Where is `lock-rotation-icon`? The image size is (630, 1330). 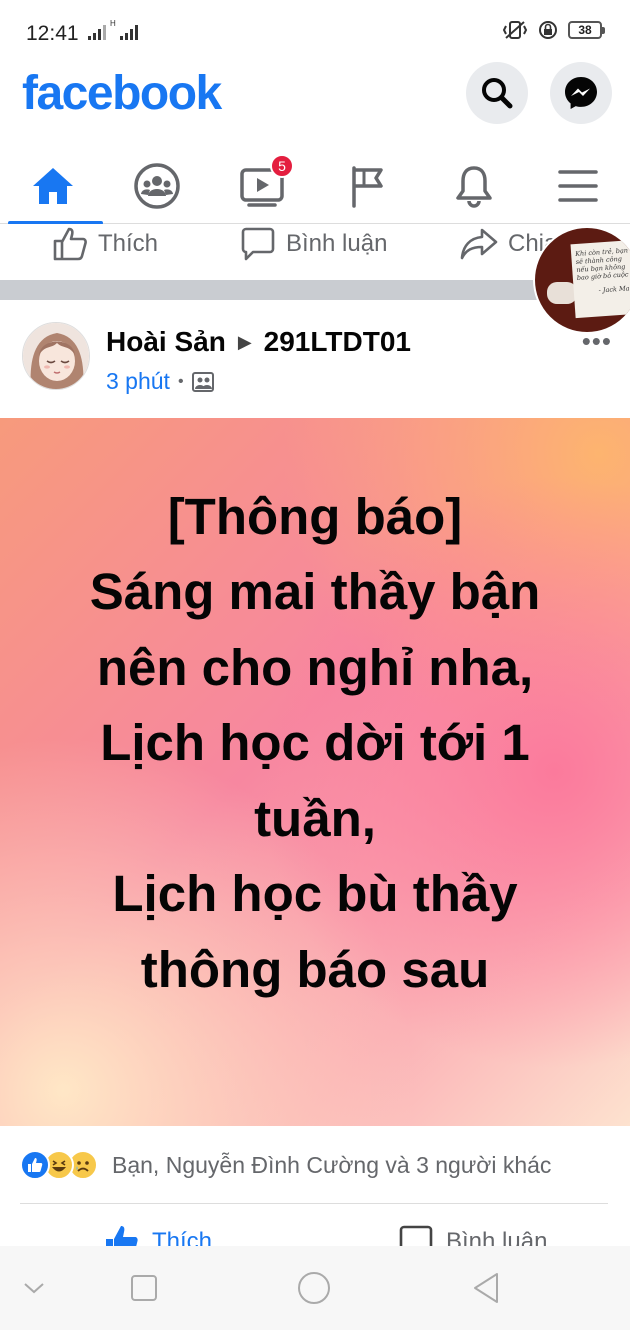
lock-rotation-icon is located at coordinates (548, 30).